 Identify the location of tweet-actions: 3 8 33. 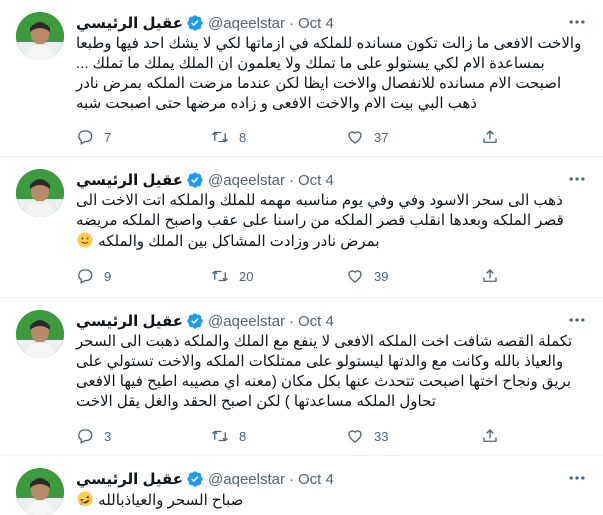
(298, 436).